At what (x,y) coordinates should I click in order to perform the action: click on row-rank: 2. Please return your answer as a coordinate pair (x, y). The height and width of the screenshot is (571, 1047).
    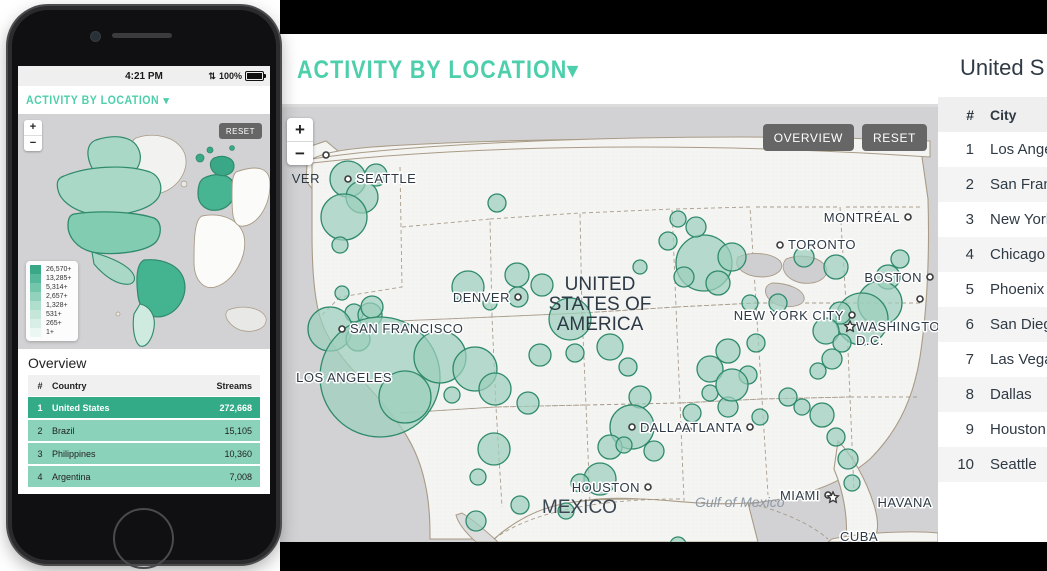
    Looking at the image, I should click on (40, 430).